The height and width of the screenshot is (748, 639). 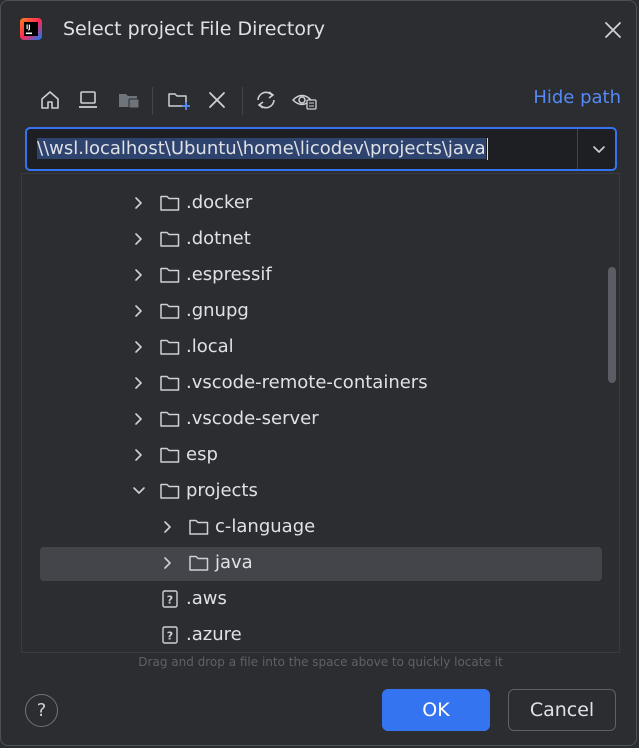 What do you see at coordinates (320, 600) in the screenshot?
I see `tree-row: ? .aws` at bounding box center [320, 600].